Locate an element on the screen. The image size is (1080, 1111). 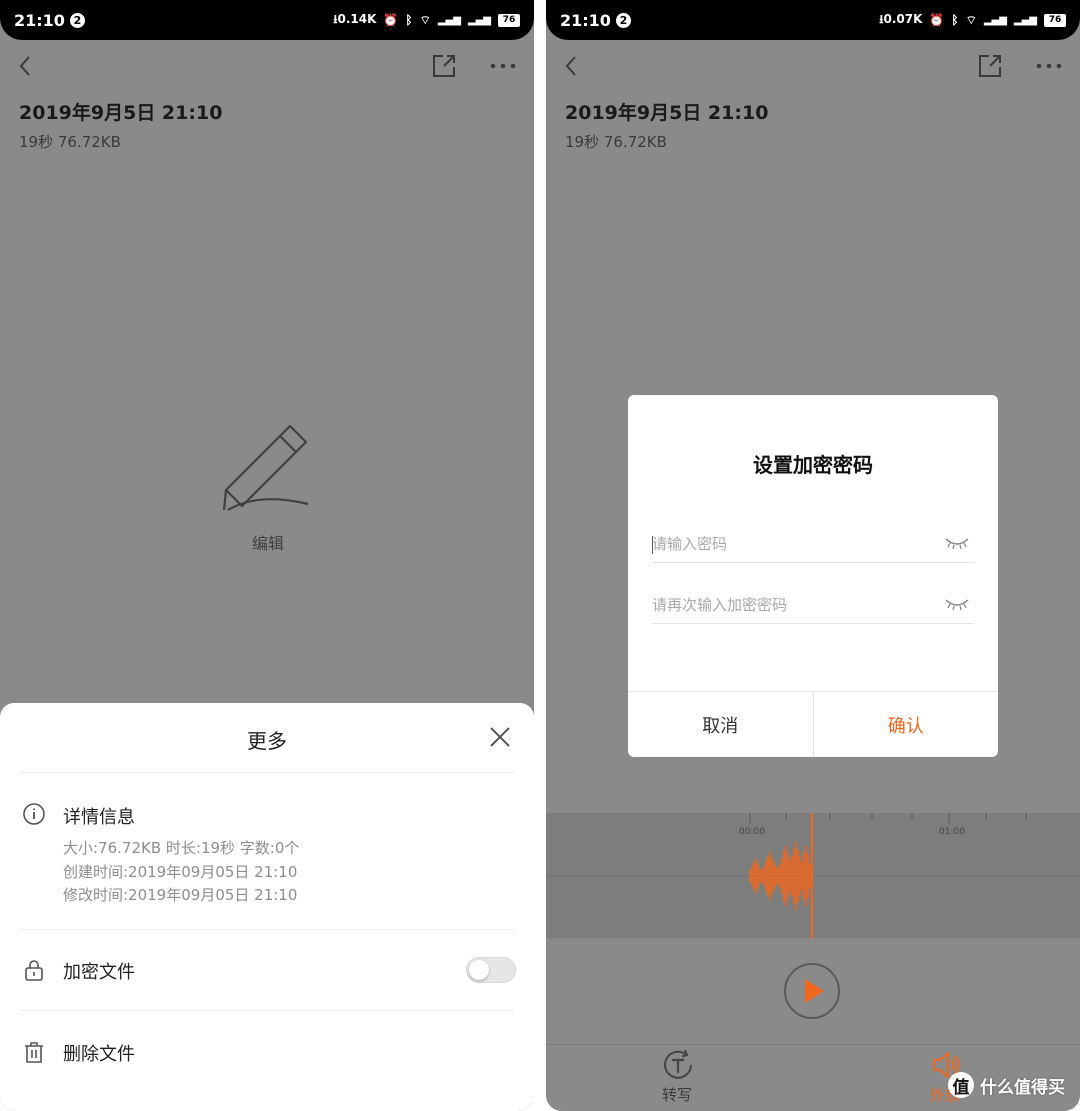
timeline-start-label: 00:00 is located at coordinates (752, 832).